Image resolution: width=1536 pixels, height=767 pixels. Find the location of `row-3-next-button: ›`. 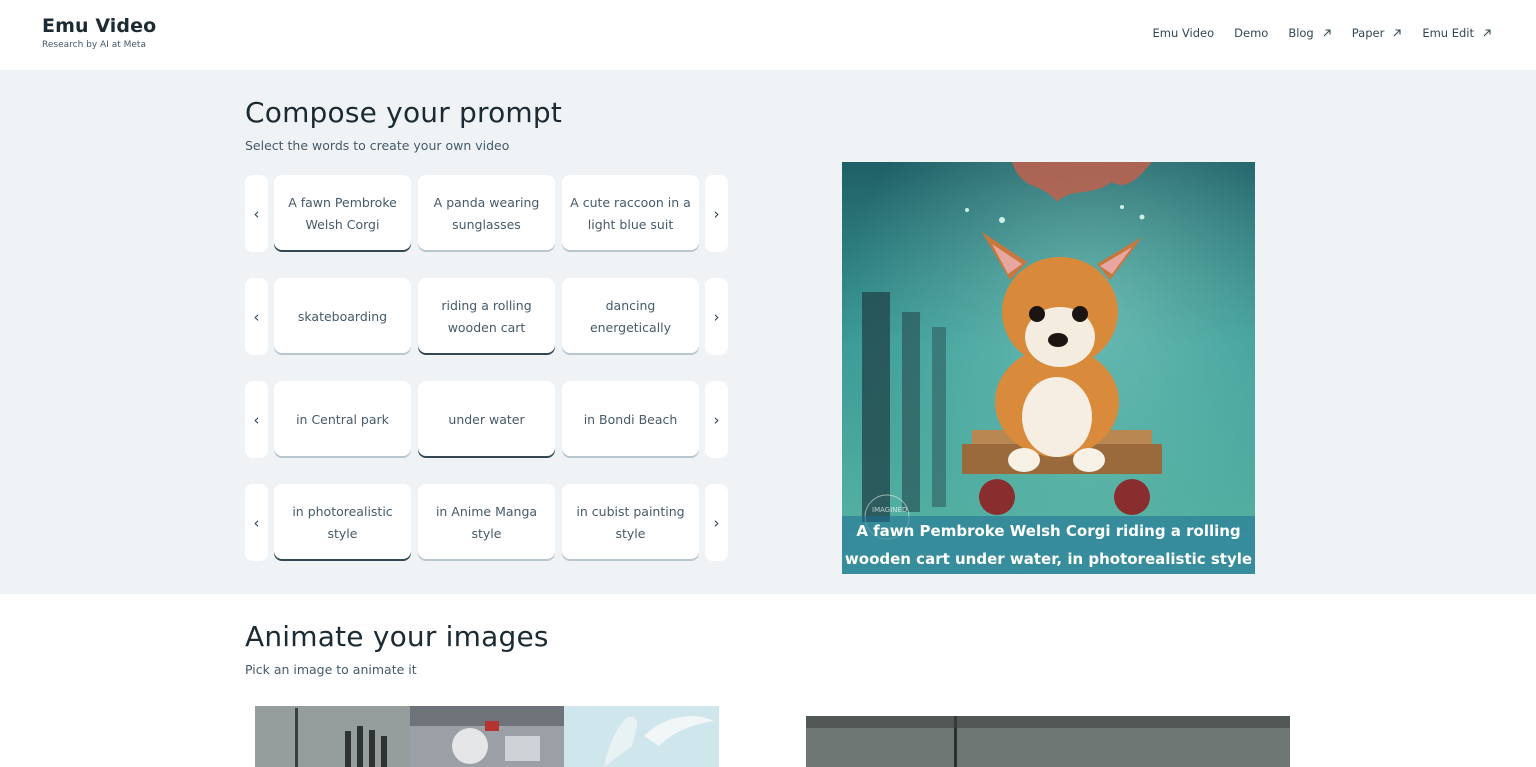

row-3-next-button: › is located at coordinates (716, 419).